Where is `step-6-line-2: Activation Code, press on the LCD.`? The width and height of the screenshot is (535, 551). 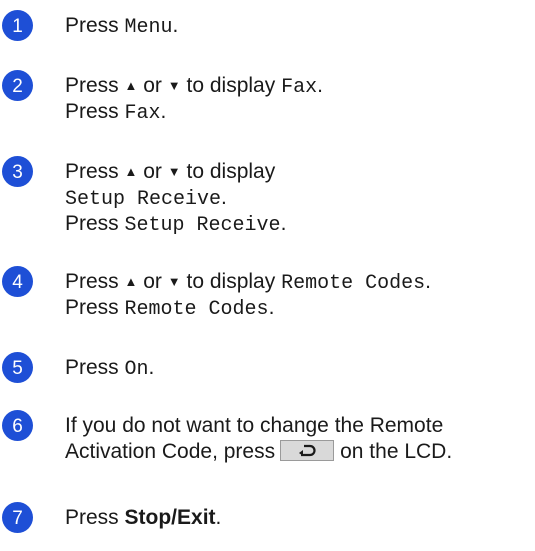
step-6-line-2: Activation Code, press on the LCD. is located at coordinates (258, 451).